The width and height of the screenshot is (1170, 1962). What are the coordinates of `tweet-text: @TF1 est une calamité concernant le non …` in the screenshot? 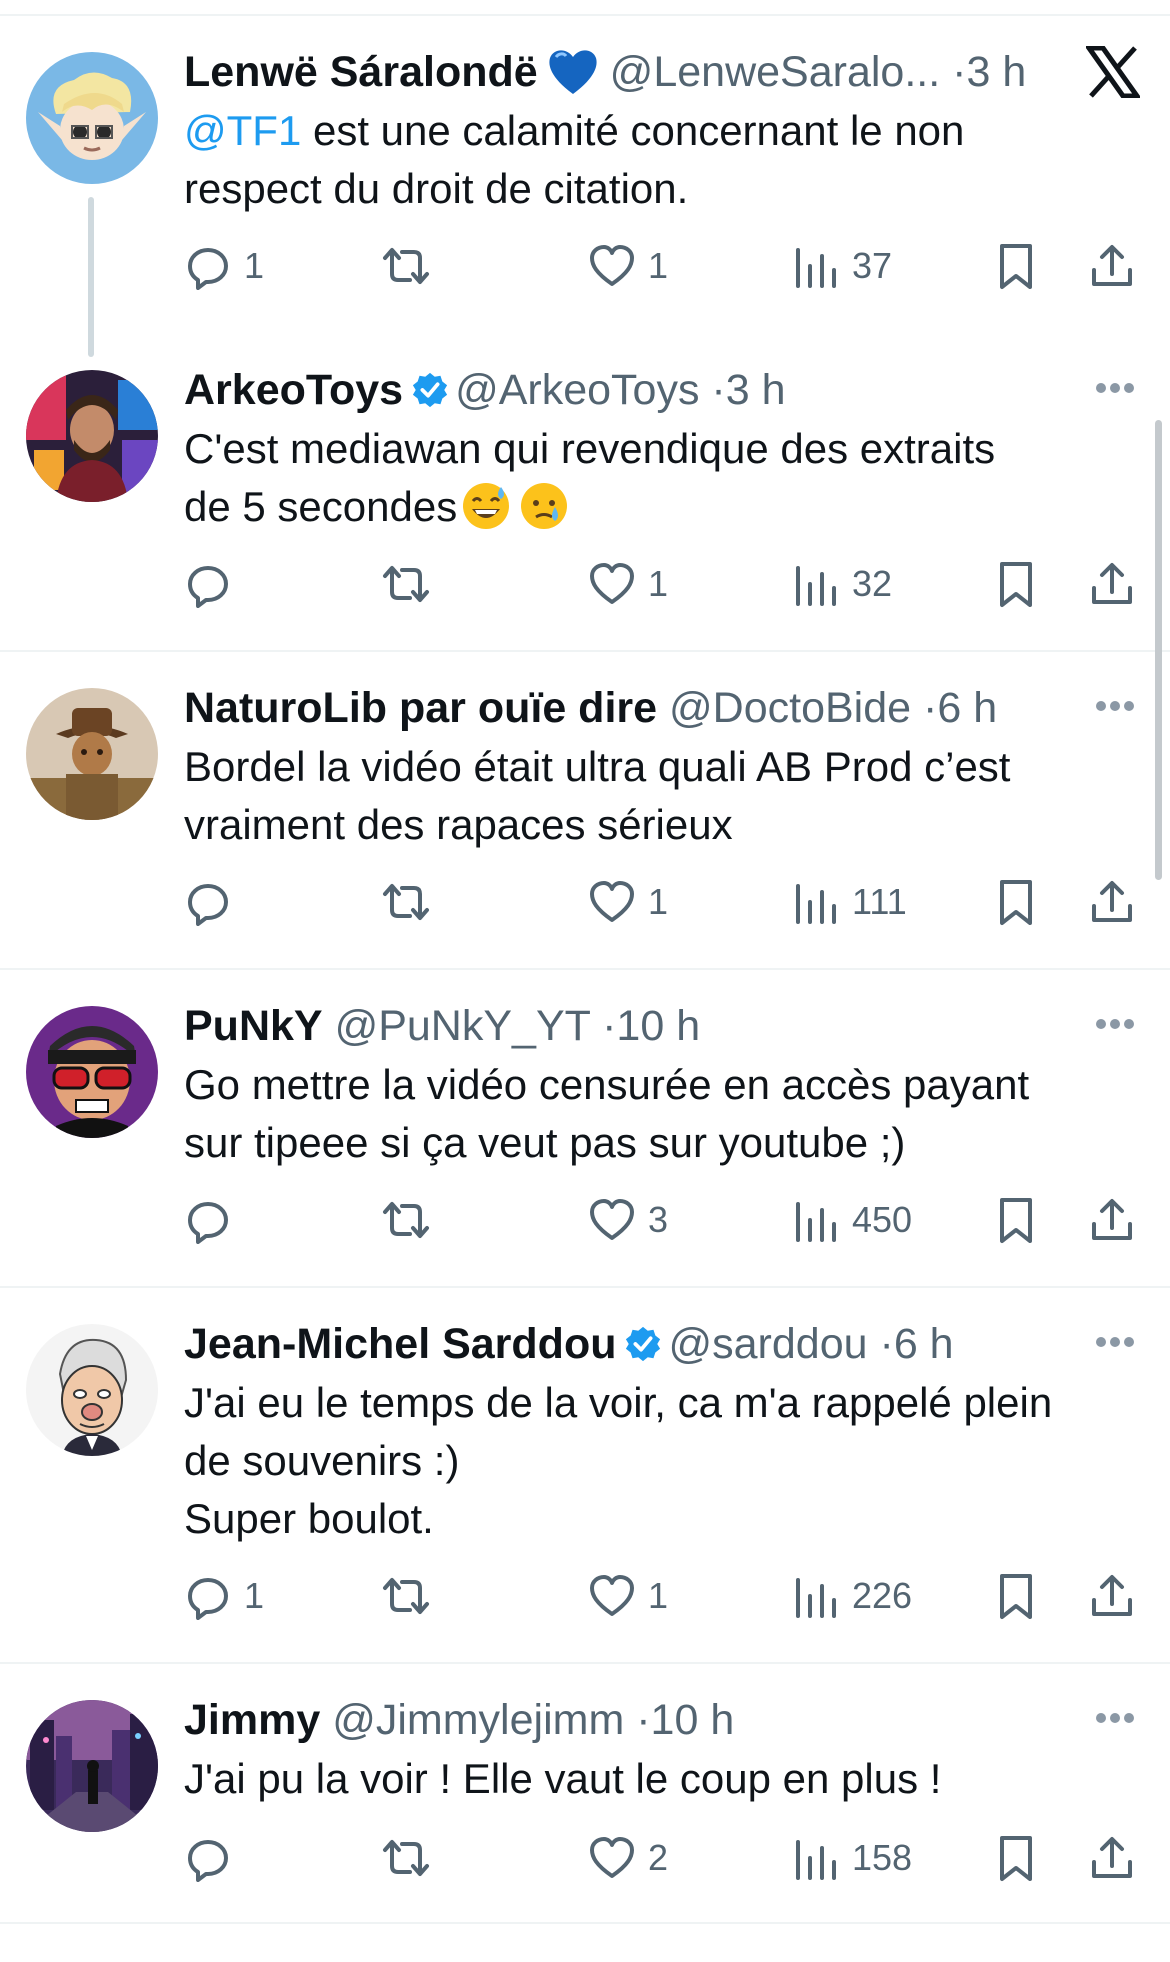 It's located at (649, 160).